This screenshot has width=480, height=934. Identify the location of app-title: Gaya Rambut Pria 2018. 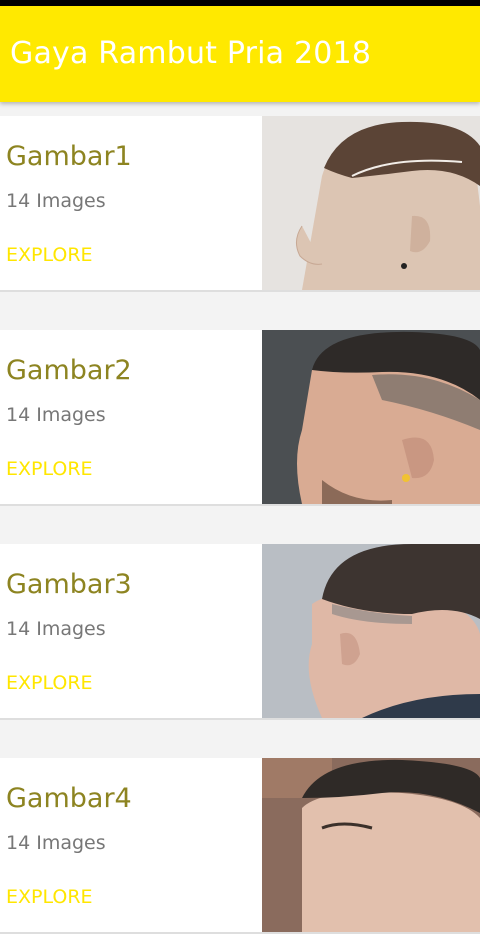
(191, 53).